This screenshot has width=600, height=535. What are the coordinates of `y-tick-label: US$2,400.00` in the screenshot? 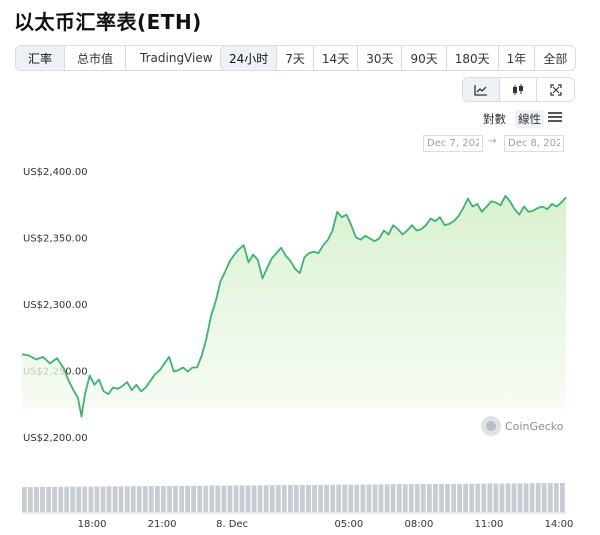 It's located at (55, 172).